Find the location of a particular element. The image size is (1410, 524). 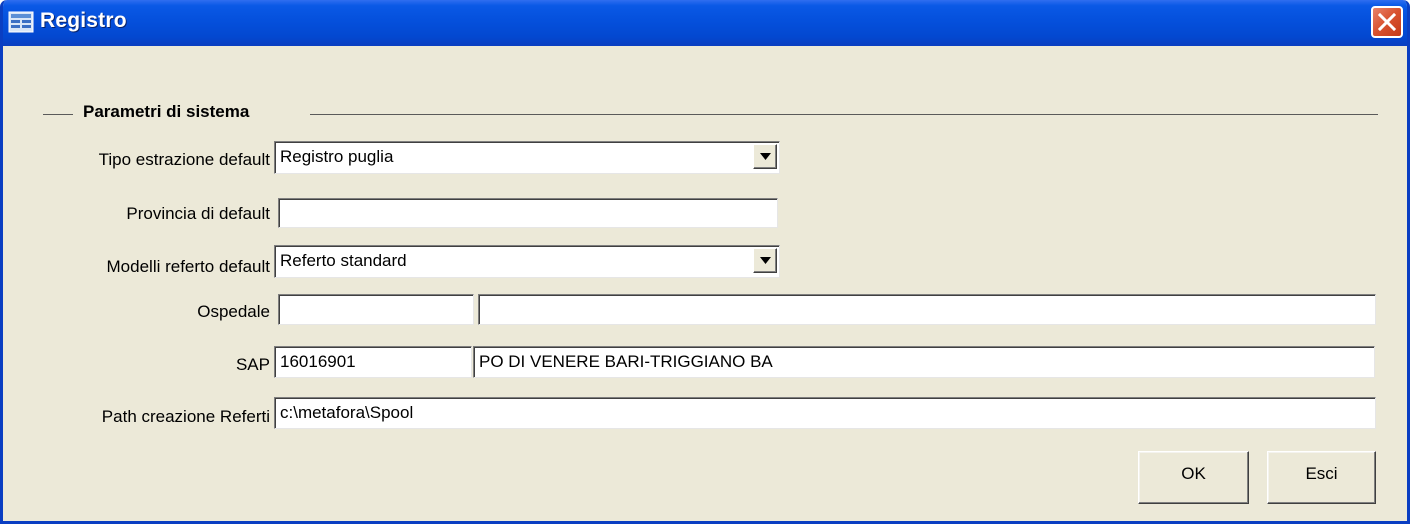

close-button is located at coordinates (1387, 22).